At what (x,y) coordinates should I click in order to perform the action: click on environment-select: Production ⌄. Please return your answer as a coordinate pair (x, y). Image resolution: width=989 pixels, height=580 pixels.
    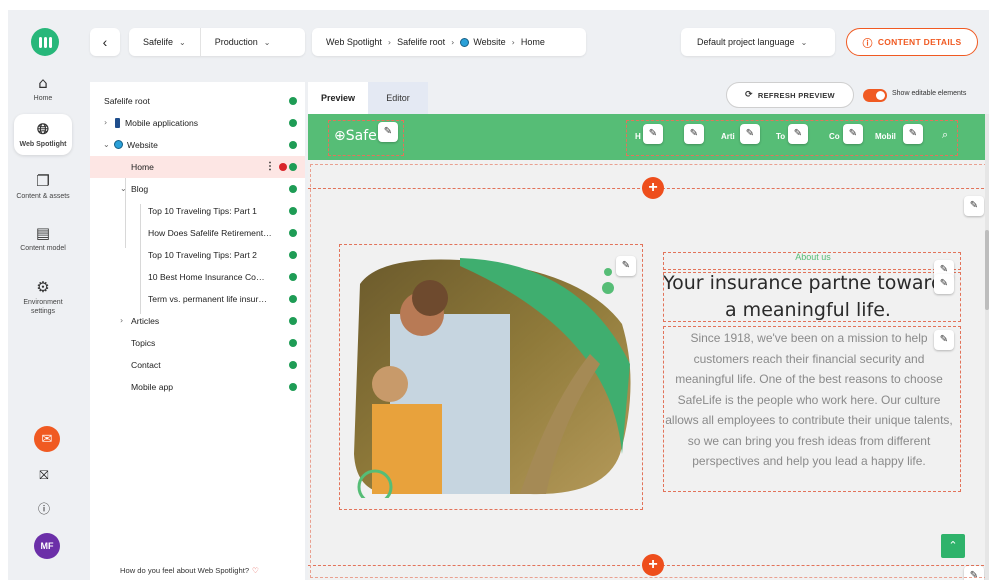
    Looking at the image, I should click on (242, 42).